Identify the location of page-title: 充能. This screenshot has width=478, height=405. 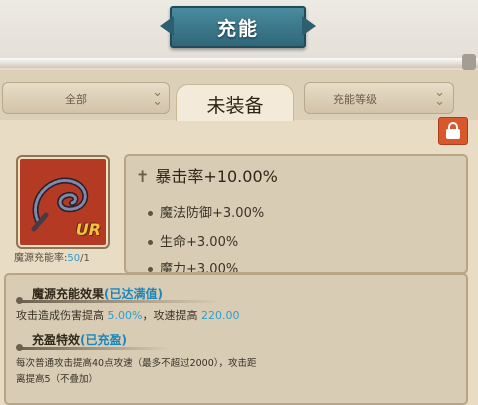
(237, 29).